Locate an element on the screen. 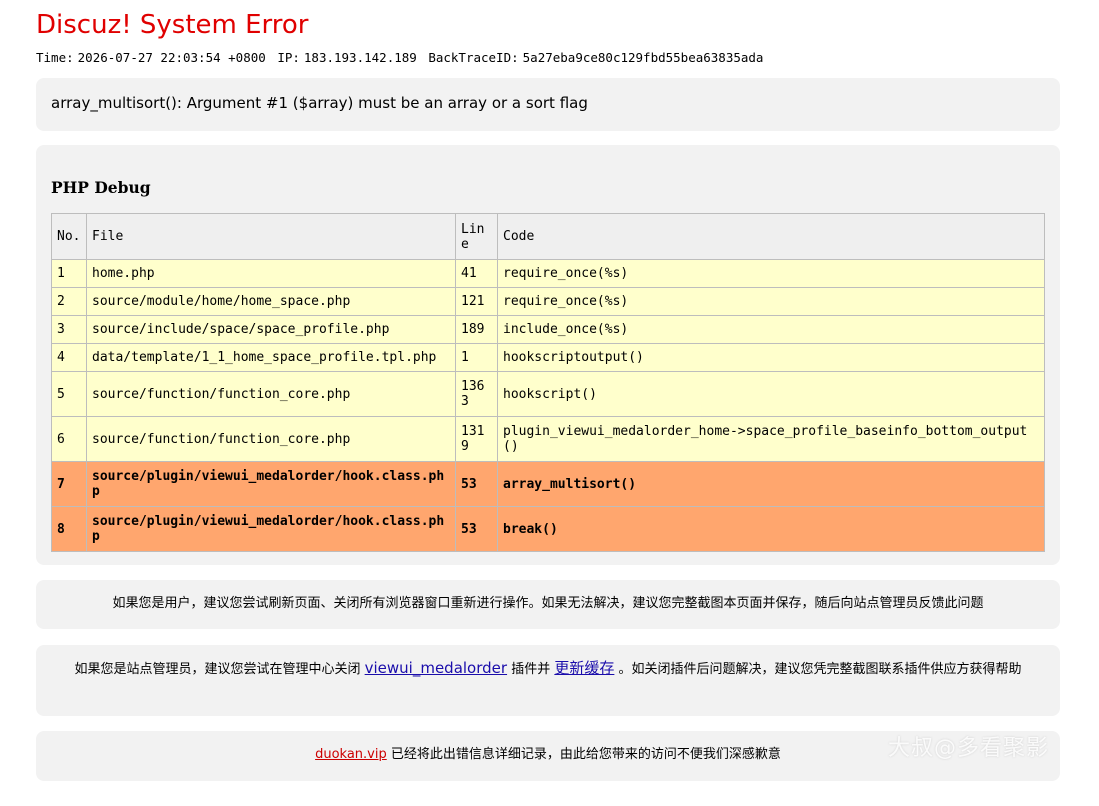  cell-no: 1 is located at coordinates (69, 273).